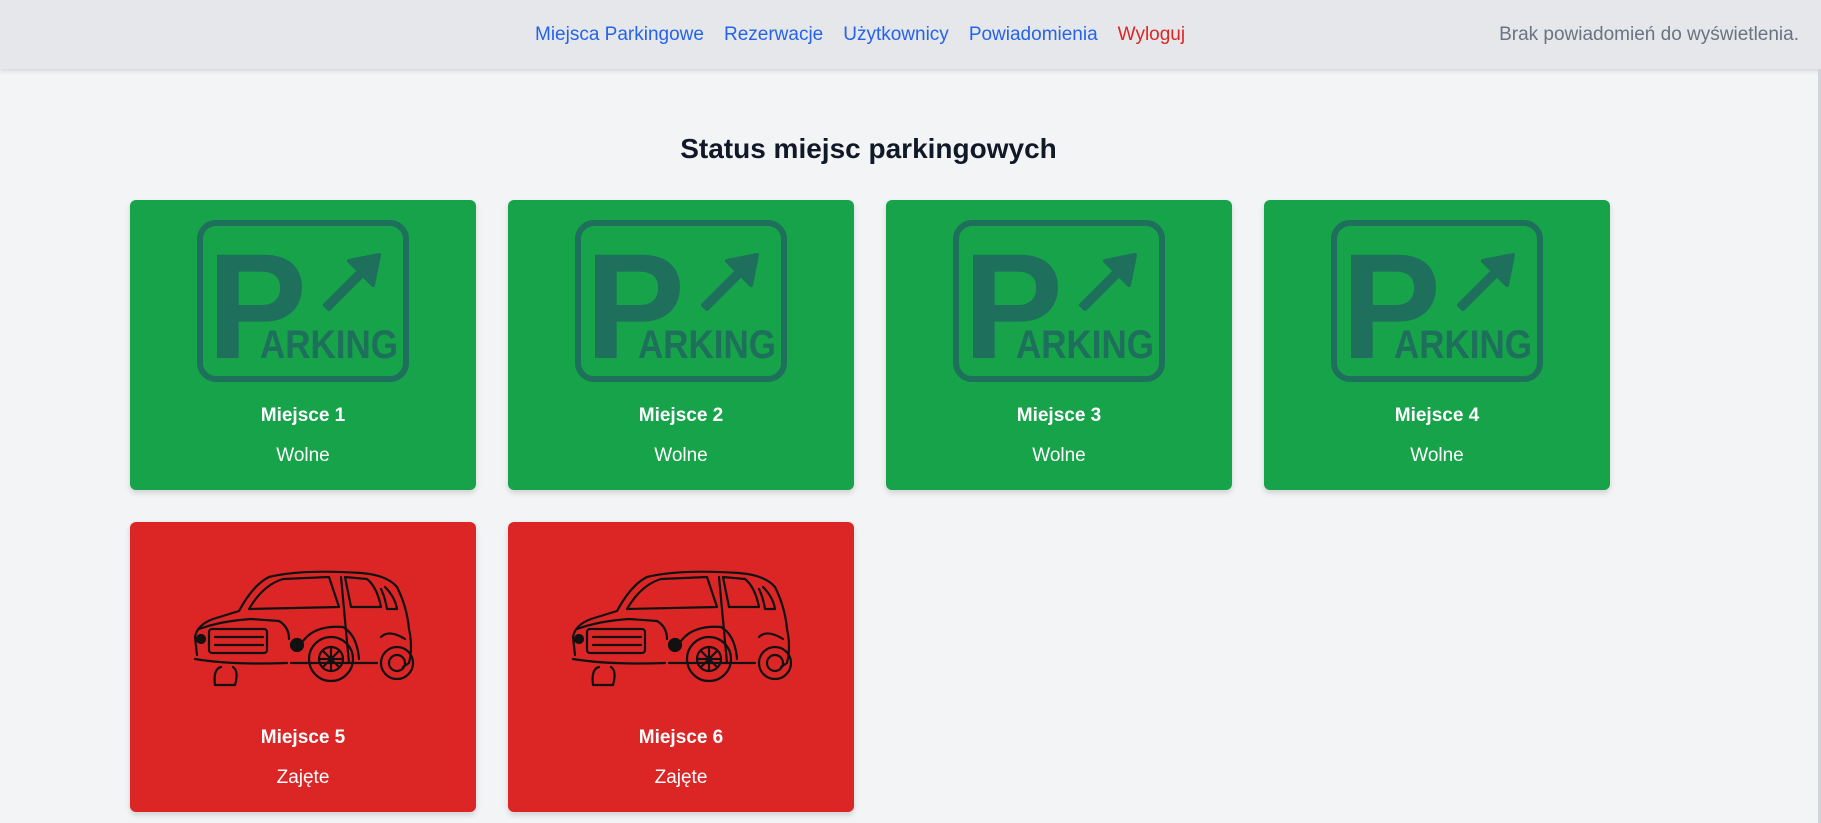  What do you see at coordinates (1437, 415) in the screenshot?
I see `parking-spot-name: Miejsce 4` at bounding box center [1437, 415].